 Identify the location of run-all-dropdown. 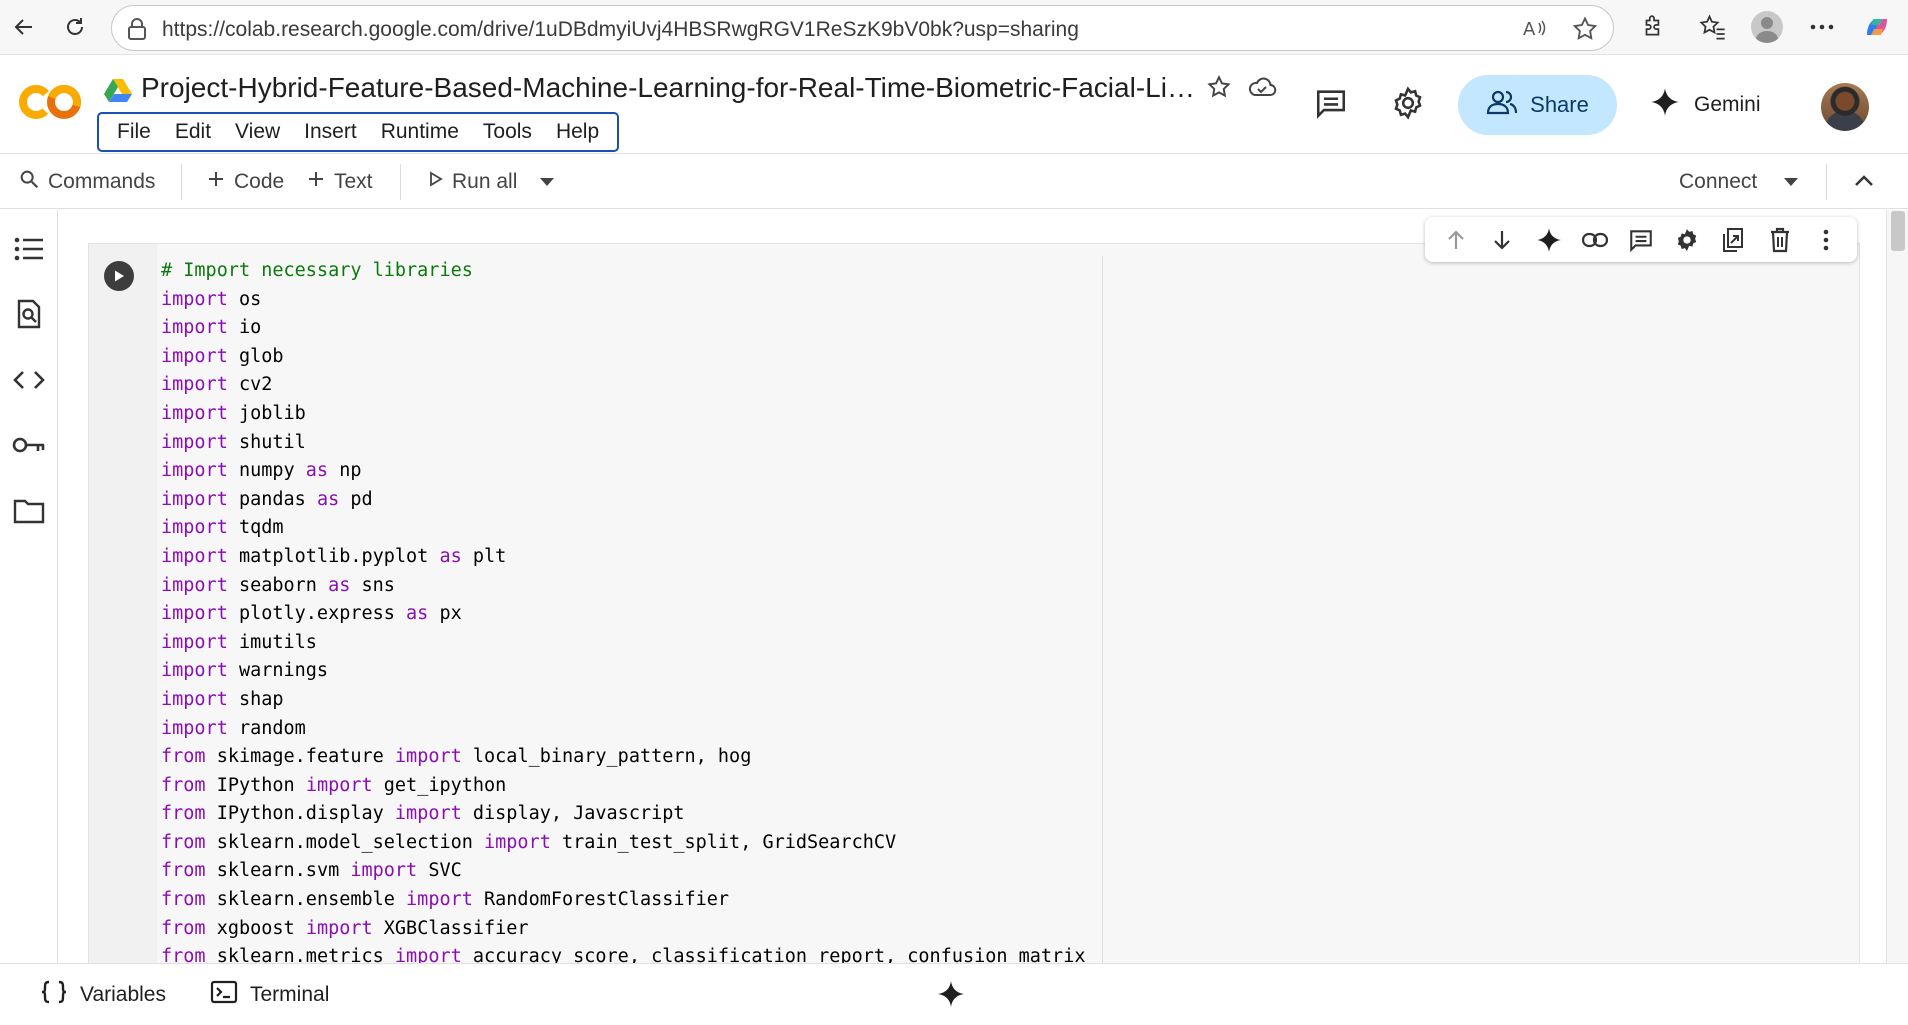
(547, 182).